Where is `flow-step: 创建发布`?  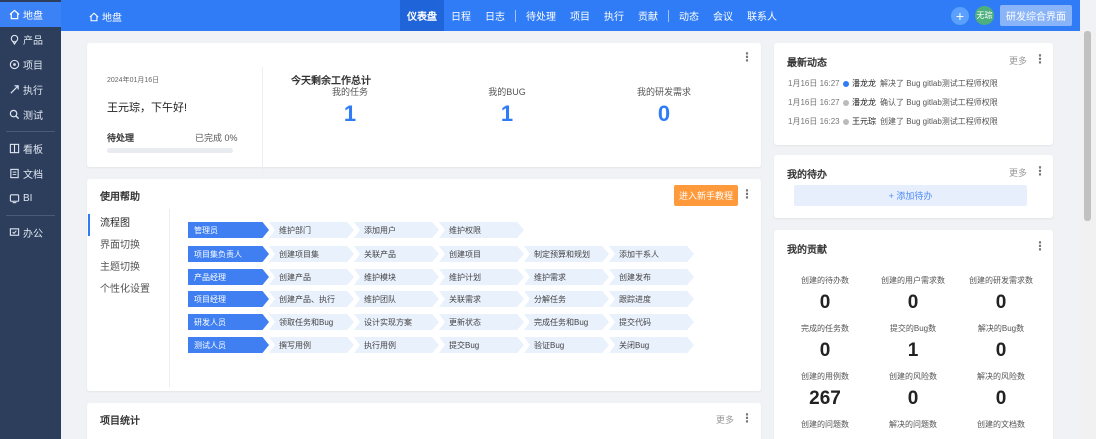 flow-step: 创建发布 is located at coordinates (651, 277).